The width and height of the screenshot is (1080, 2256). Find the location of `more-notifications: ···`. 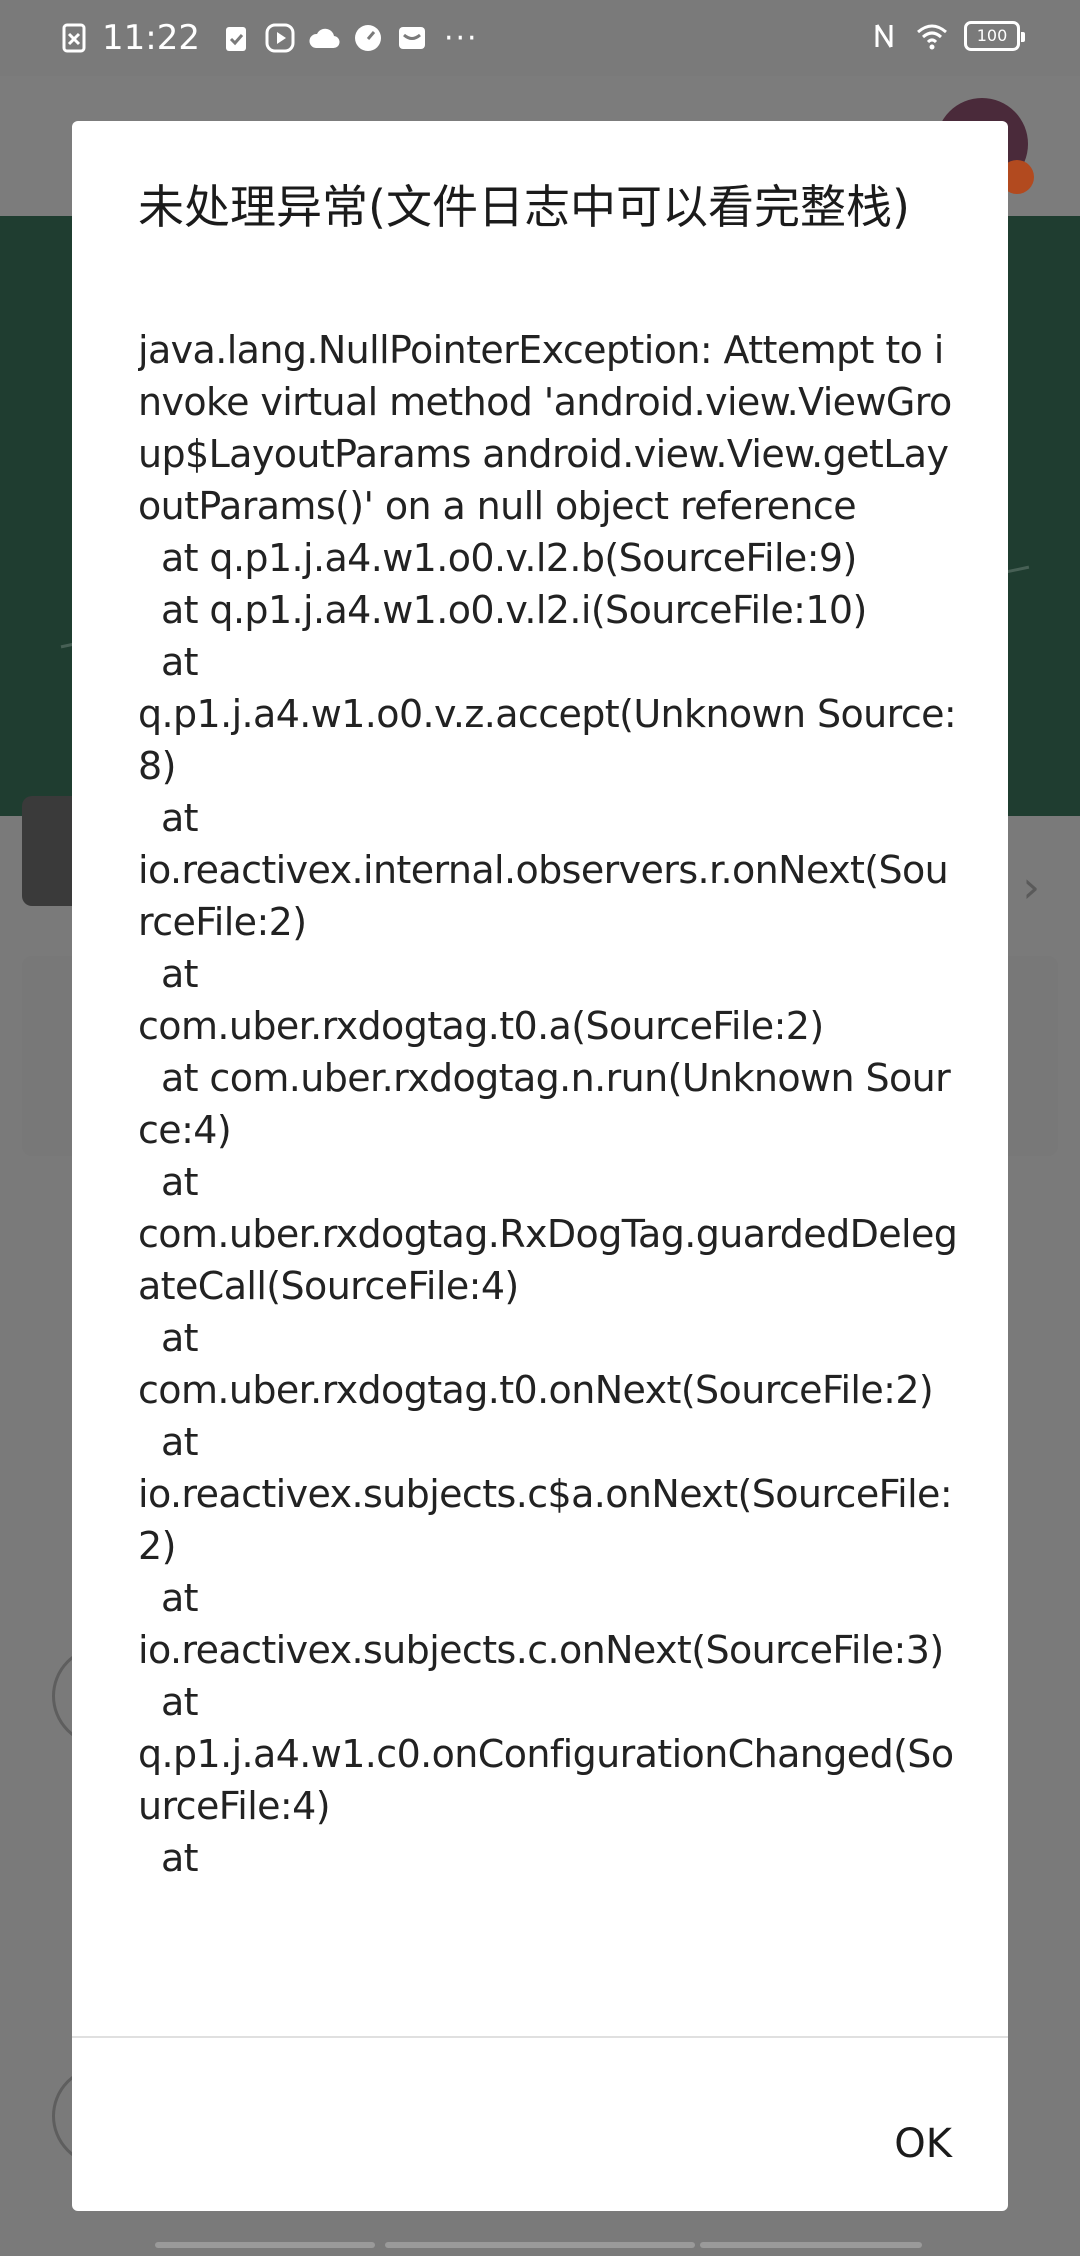

more-notifications: ··· is located at coordinates (461, 38).